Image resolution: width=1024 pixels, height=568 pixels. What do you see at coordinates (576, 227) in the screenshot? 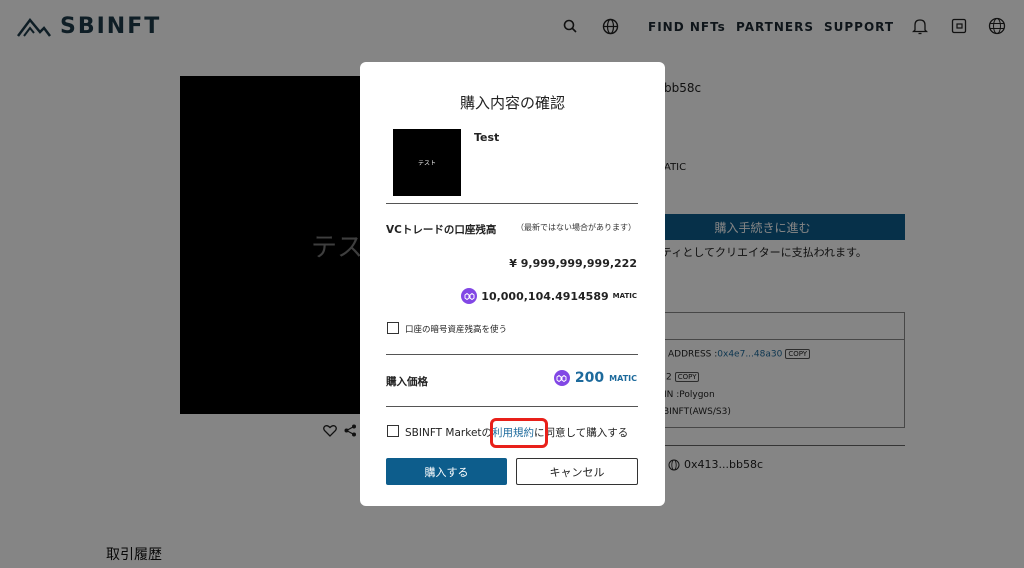
I see `balance-note: （最新ではない場合があります）` at bounding box center [576, 227].